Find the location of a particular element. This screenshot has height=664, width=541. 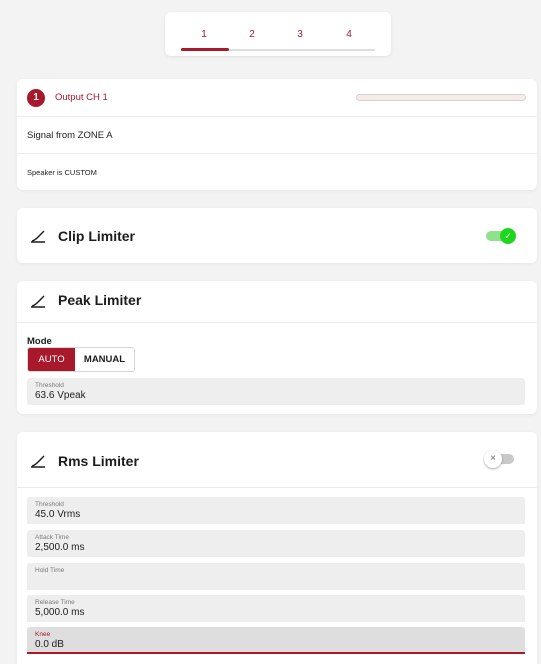

field-label: Knee is located at coordinates (43, 634).